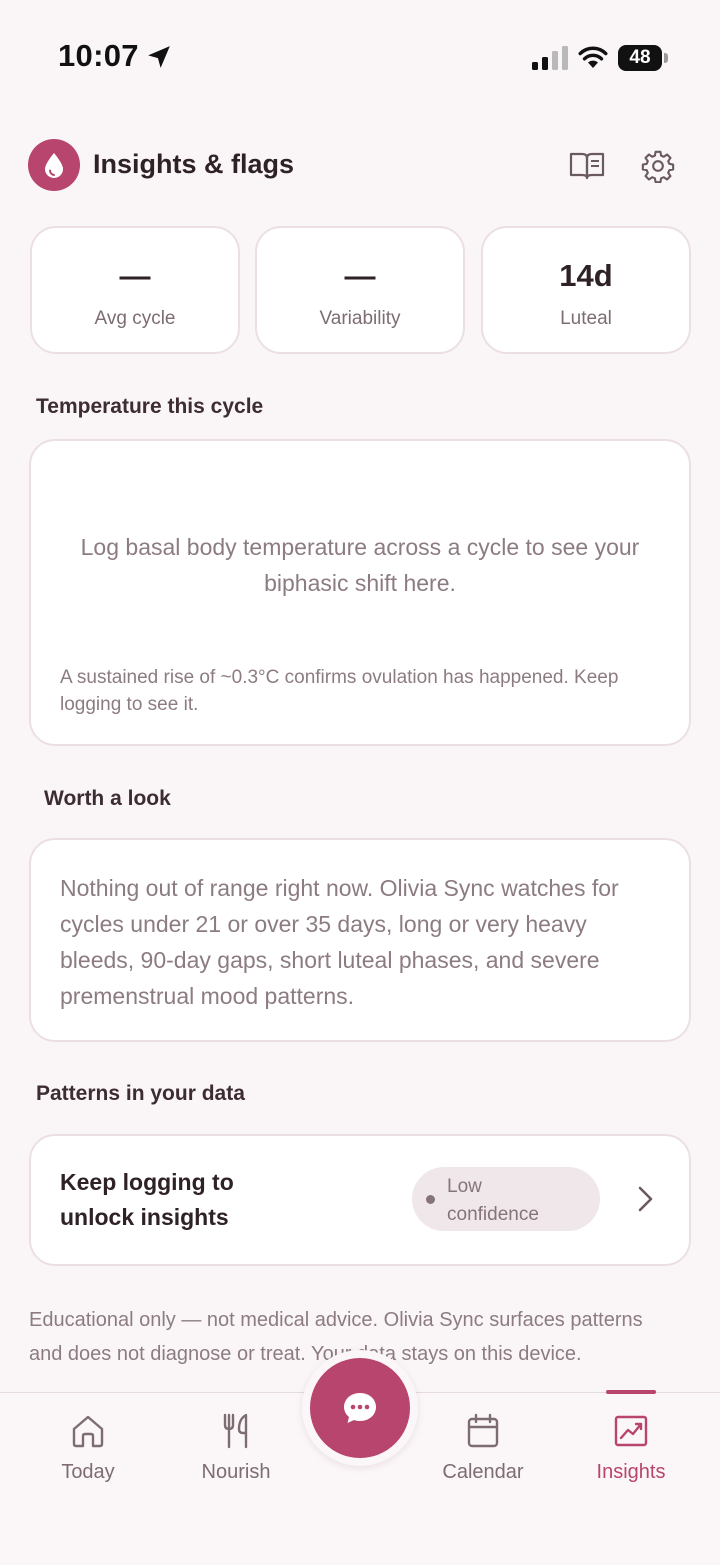 Image resolution: width=720 pixels, height=1565 pixels. What do you see at coordinates (88, 1472) in the screenshot?
I see `tab-label: Today` at bounding box center [88, 1472].